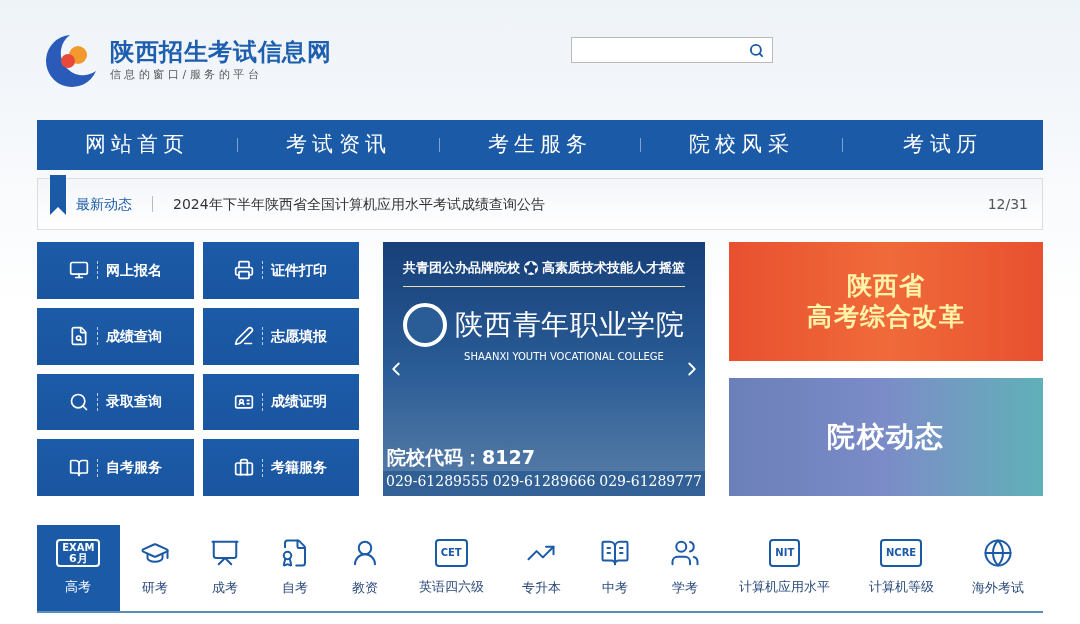 This screenshot has width=1080, height=624. I want to click on globe-icon, so click(997, 553).